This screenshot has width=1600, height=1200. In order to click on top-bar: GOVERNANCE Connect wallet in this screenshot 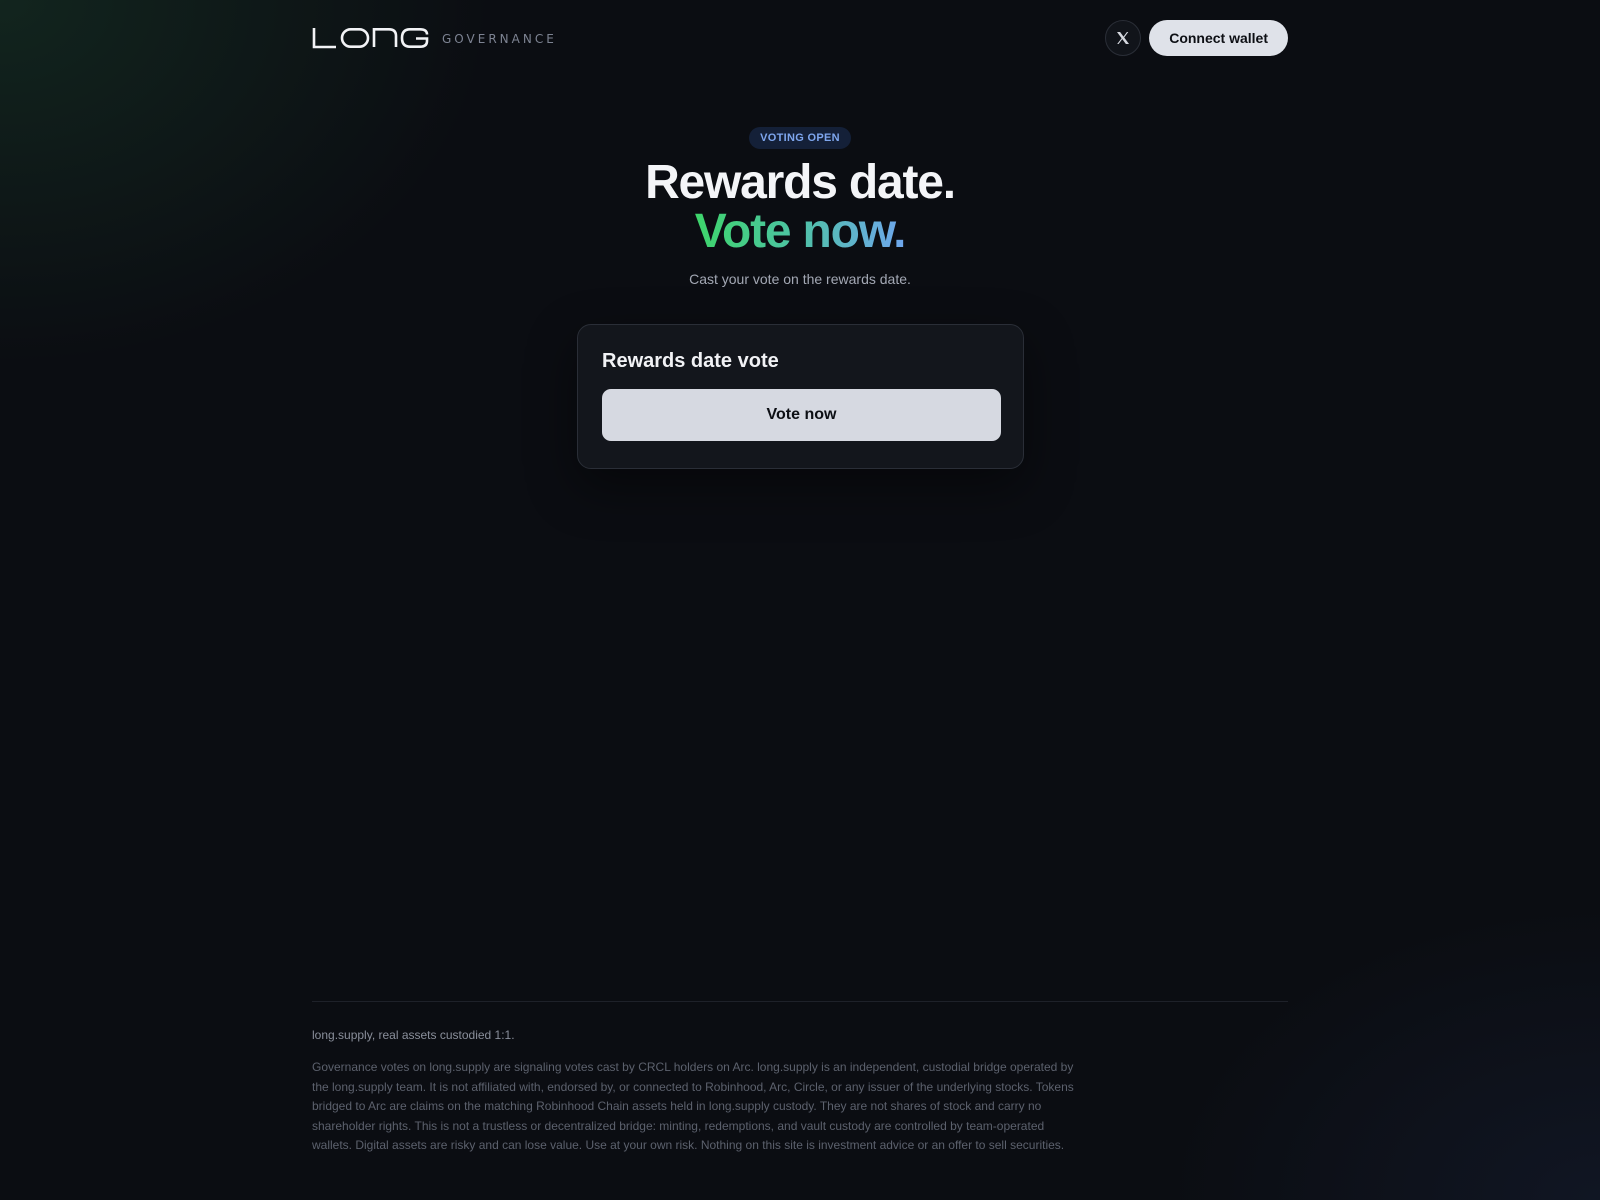, I will do `click(800, 38)`.